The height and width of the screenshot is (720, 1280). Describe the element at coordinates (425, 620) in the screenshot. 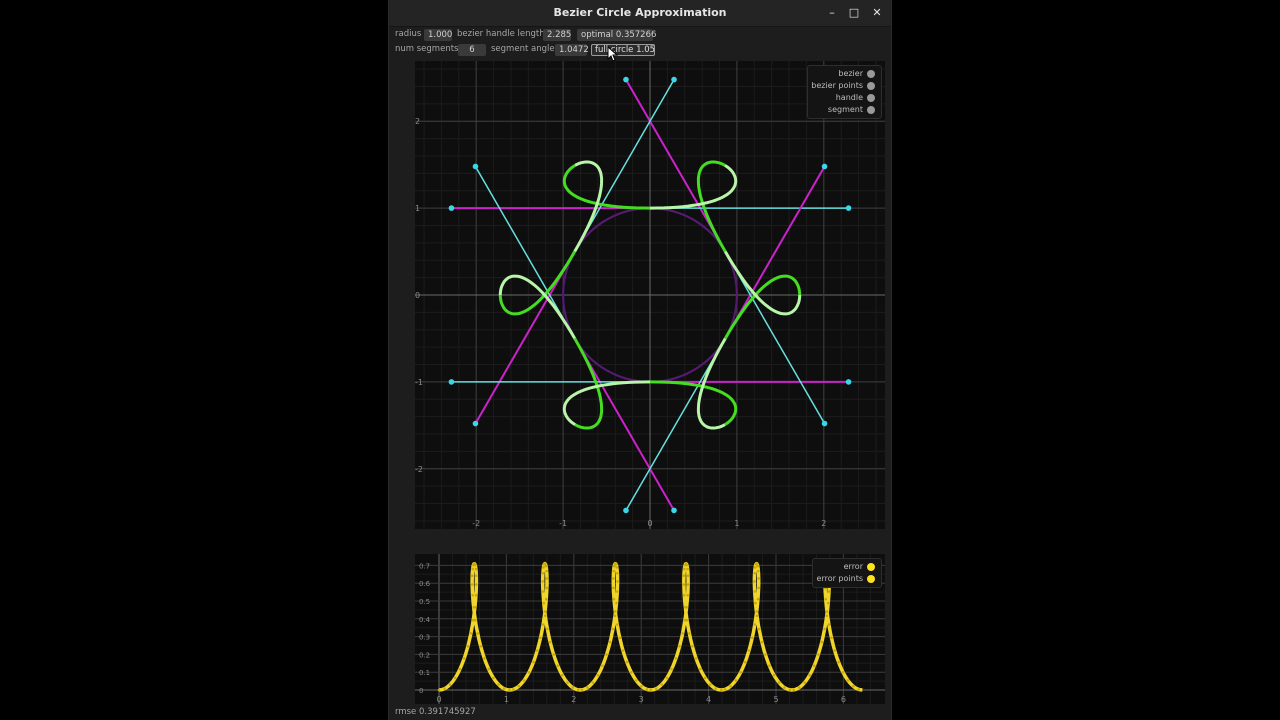

I see `y-tick-label: 0.4` at that location.